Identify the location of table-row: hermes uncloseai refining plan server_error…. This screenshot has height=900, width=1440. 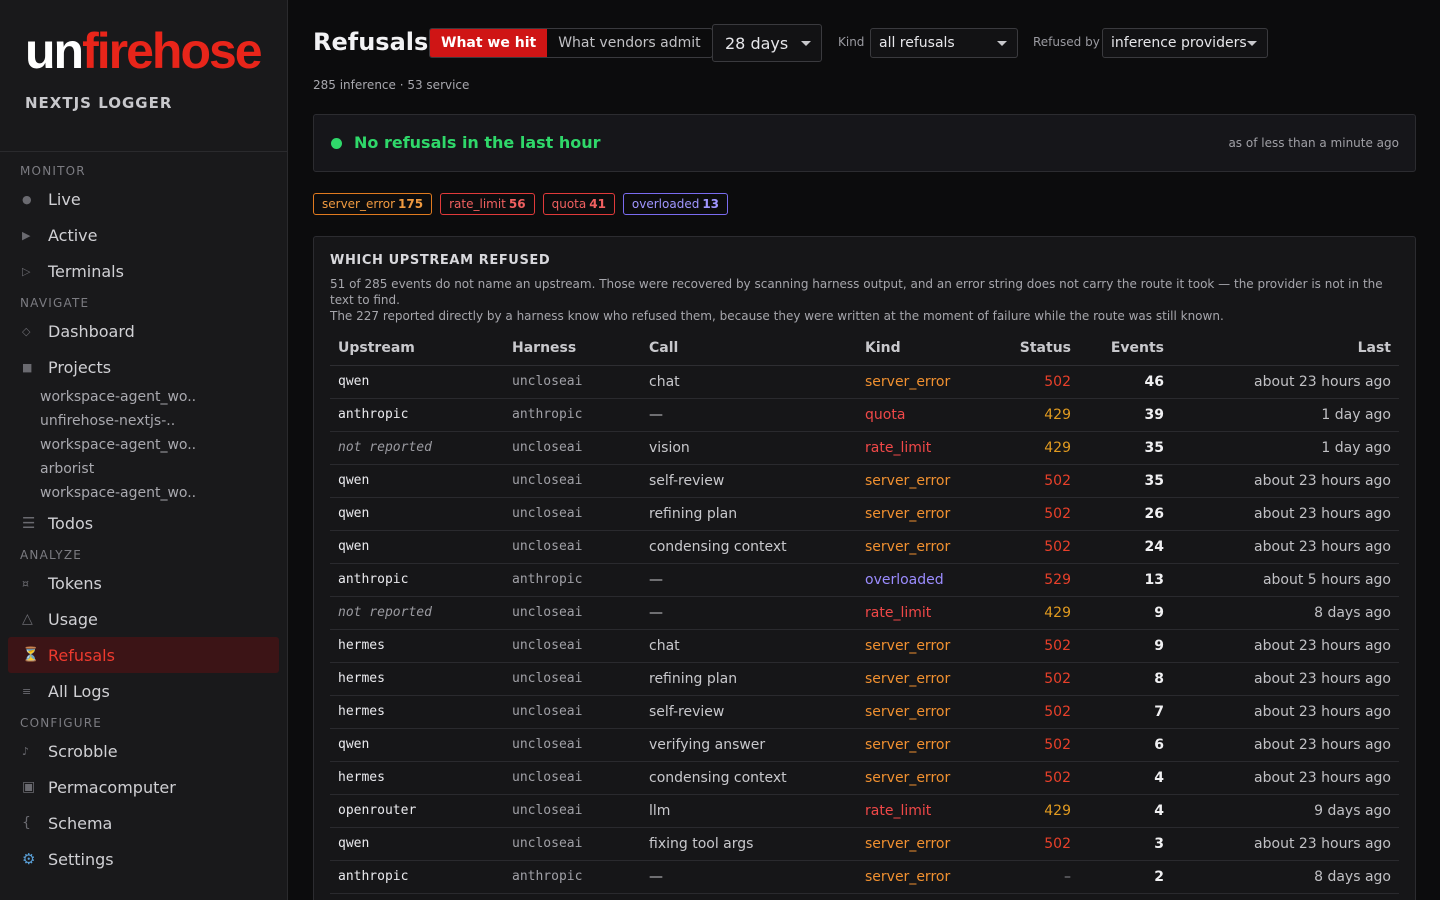
(864, 679).